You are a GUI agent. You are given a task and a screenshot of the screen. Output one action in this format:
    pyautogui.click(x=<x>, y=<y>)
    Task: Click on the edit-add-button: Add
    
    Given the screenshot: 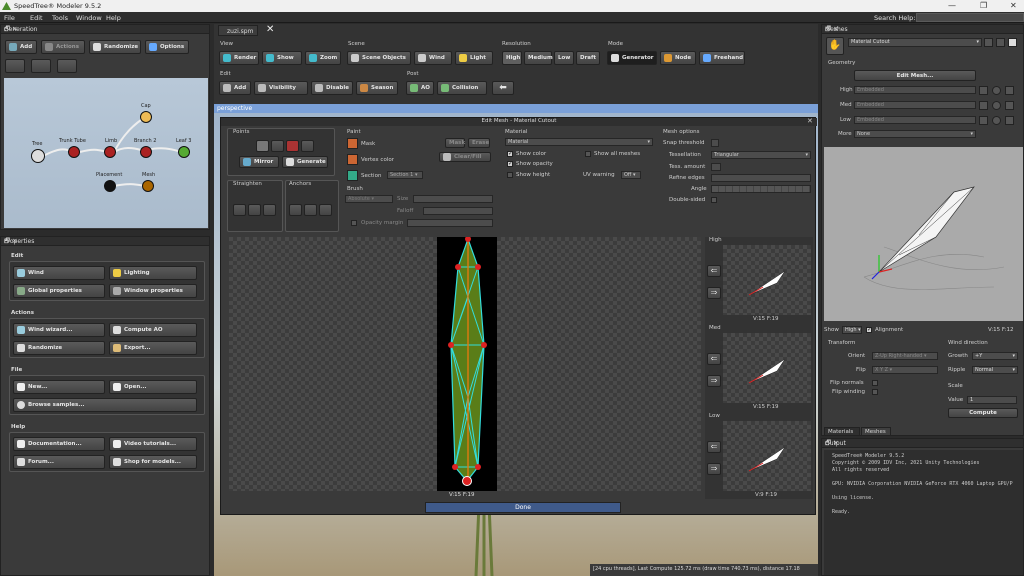 What is the action you would take?
    pyautogui.click(x=235, y=88)
    